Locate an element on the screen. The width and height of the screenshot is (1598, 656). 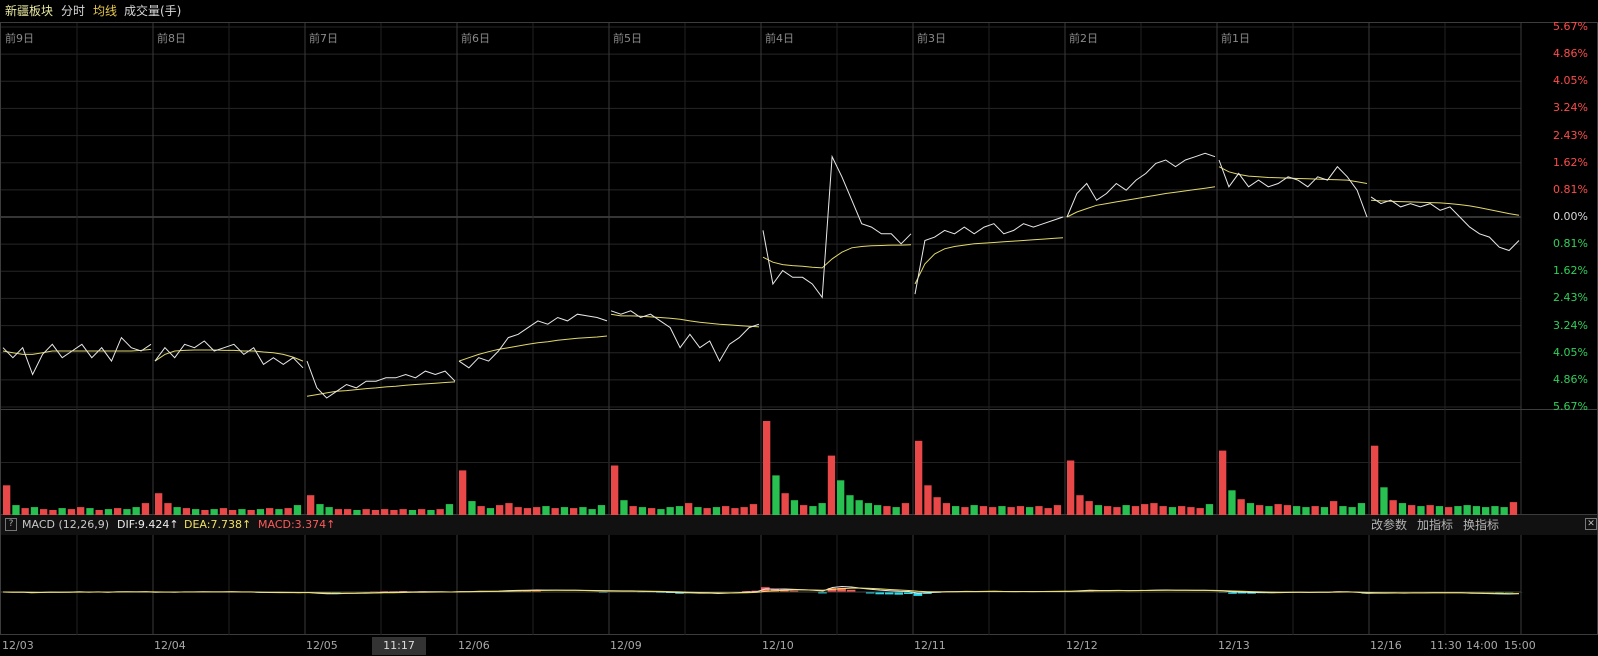
add-indicator-button: 加指标 is located at coordinates (1435, 525).